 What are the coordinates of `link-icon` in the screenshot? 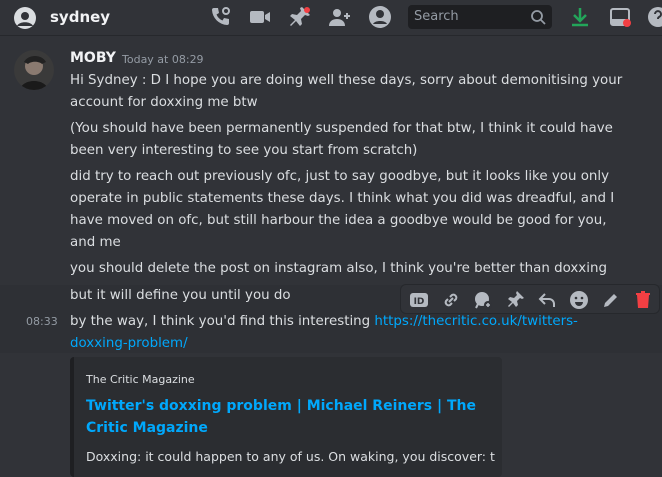 It's located at (451, 300).